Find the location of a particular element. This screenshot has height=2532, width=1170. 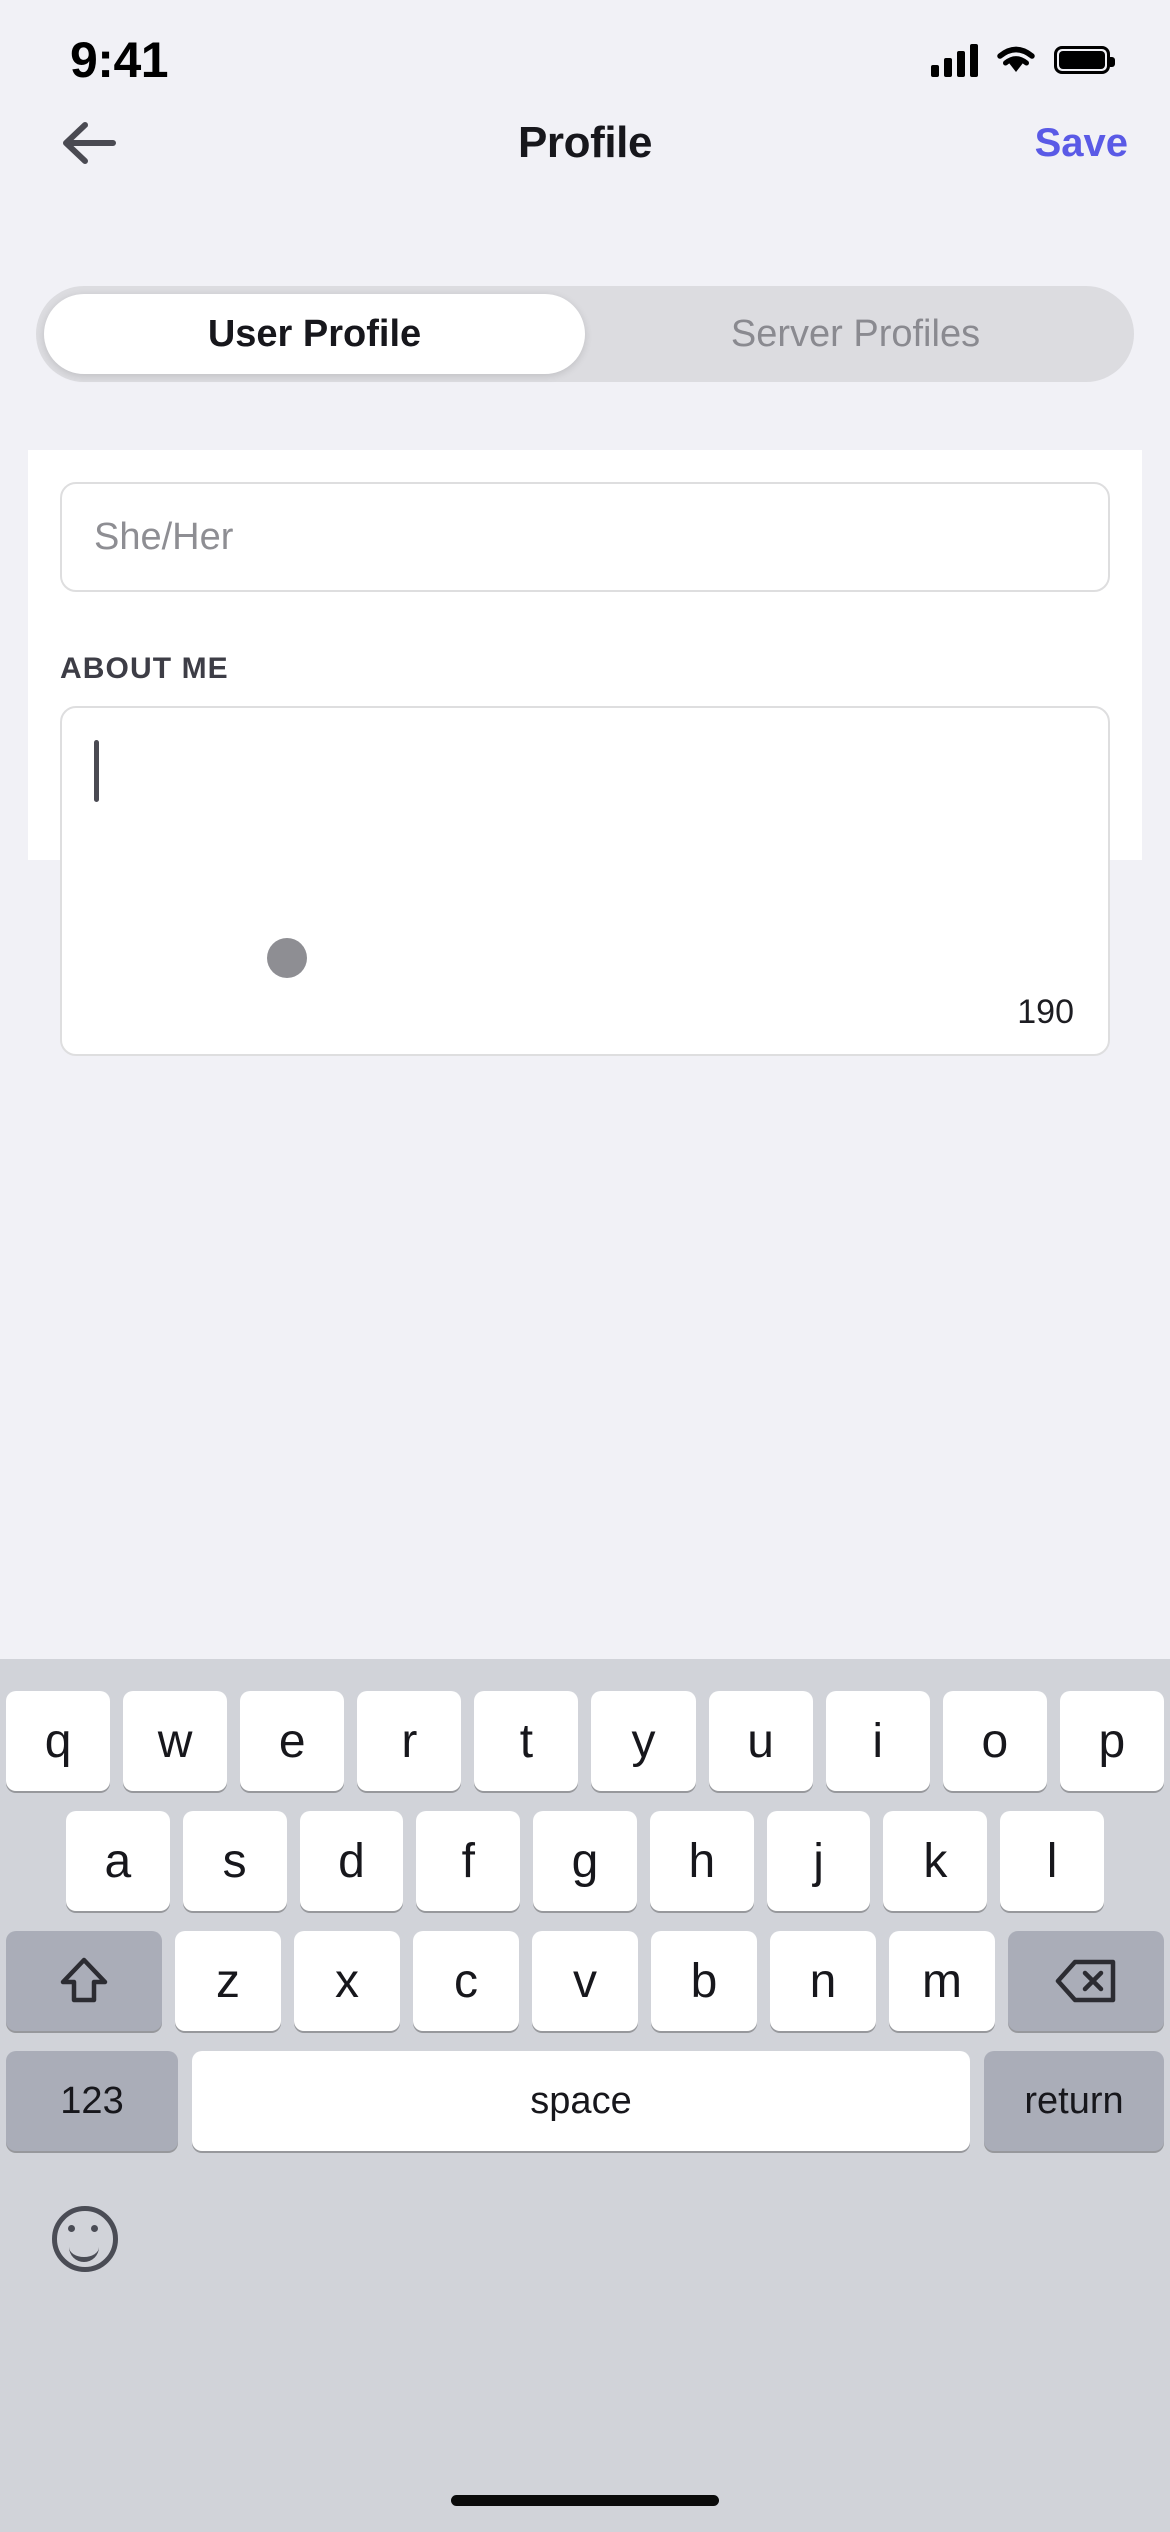

key-x: x is located at coordinates (347, 1981).